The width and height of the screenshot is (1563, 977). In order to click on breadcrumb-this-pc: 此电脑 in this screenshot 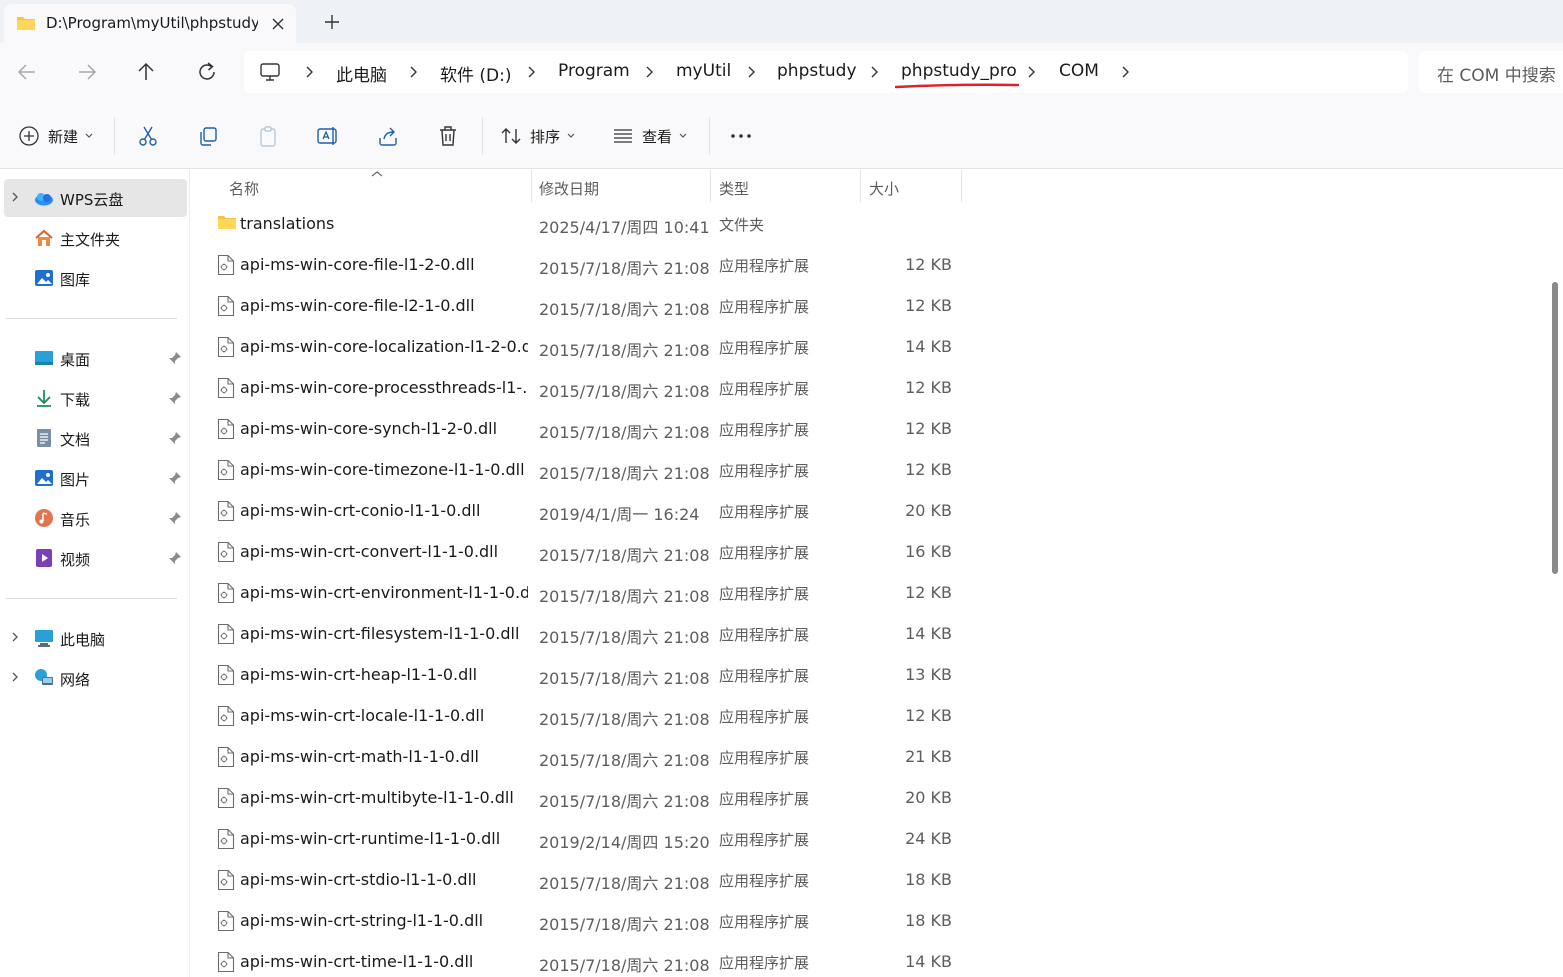, I will do `click(361, 73)`.